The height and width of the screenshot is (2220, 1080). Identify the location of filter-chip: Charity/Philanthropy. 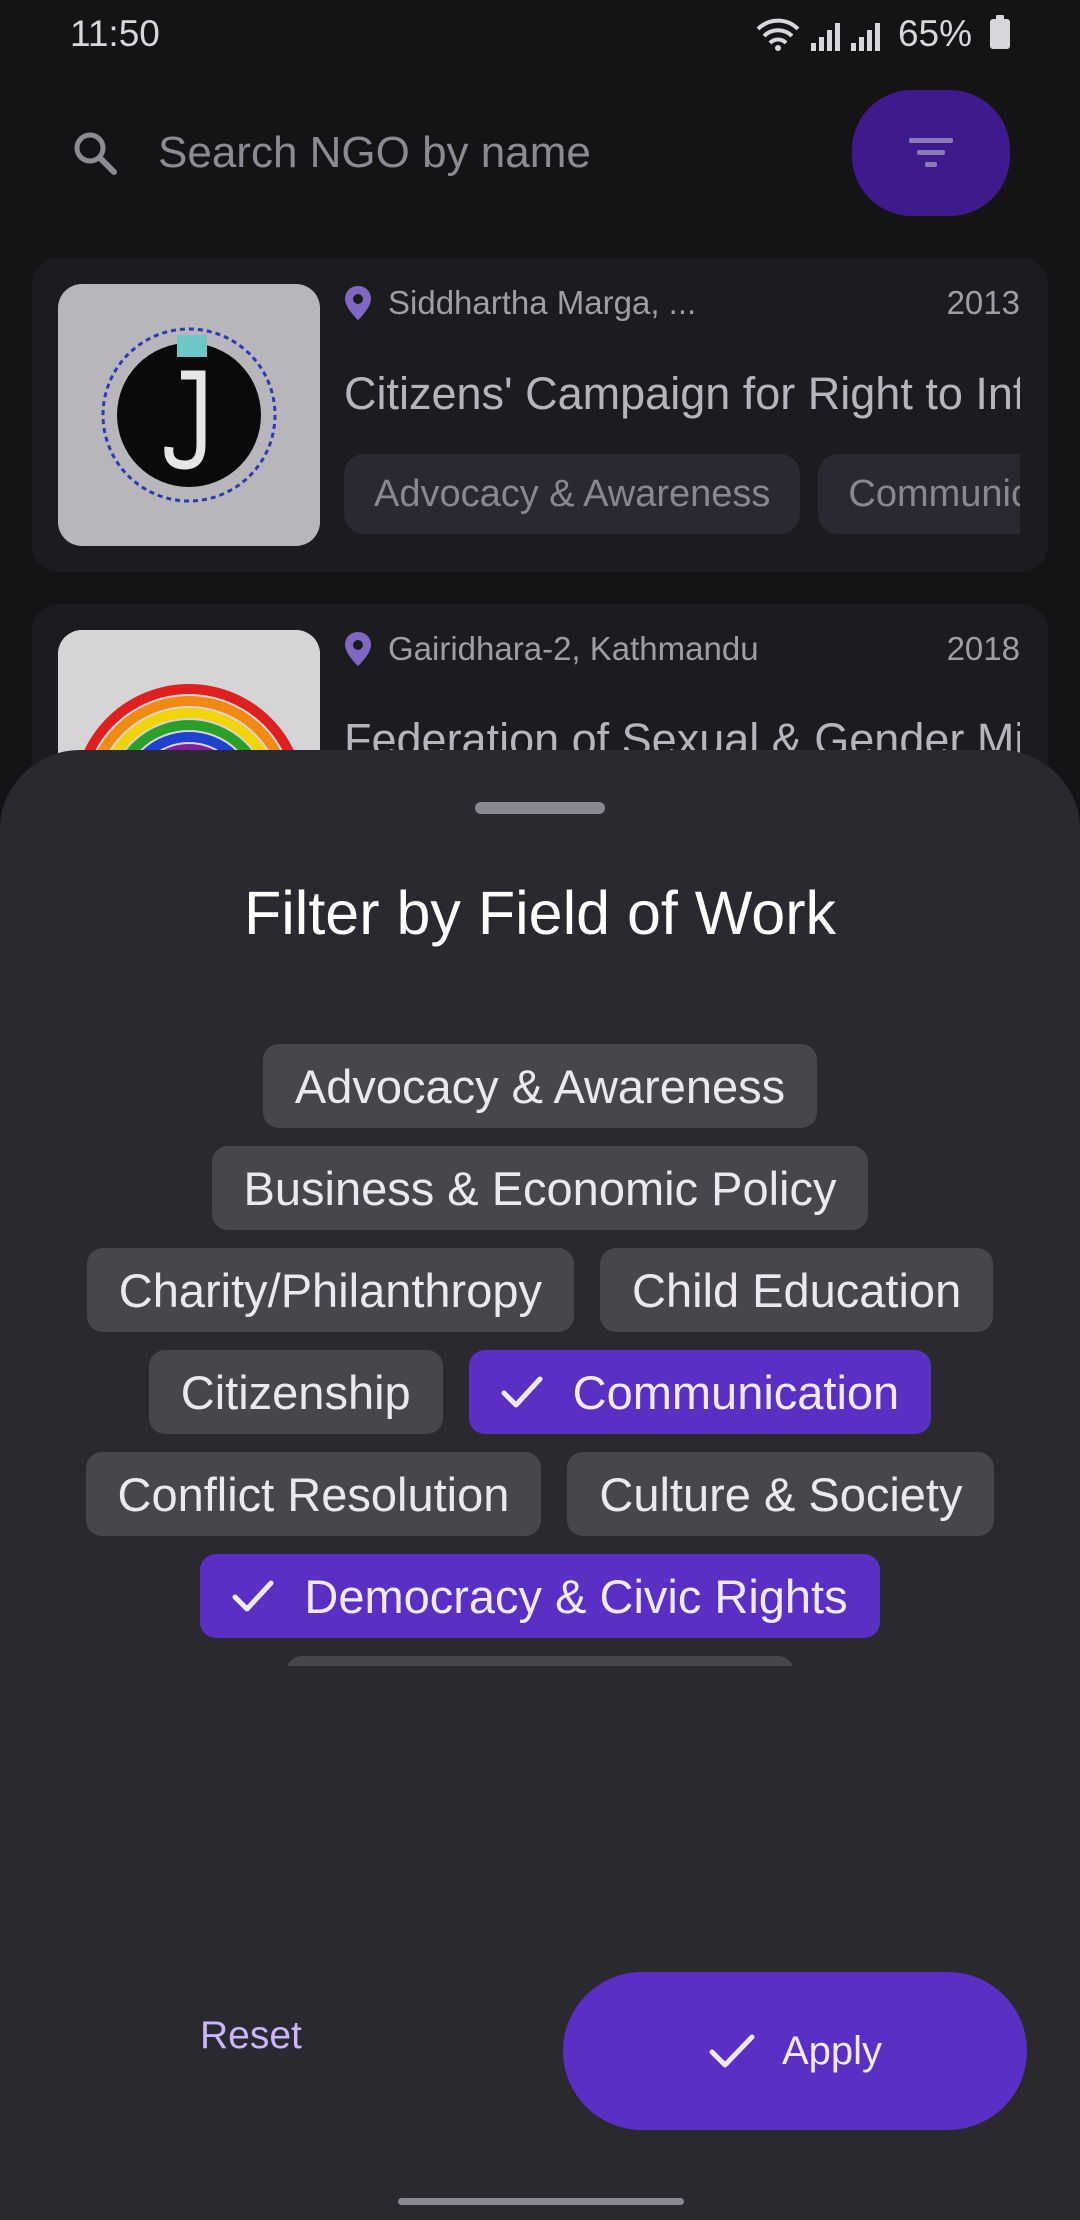
(330, 1290).